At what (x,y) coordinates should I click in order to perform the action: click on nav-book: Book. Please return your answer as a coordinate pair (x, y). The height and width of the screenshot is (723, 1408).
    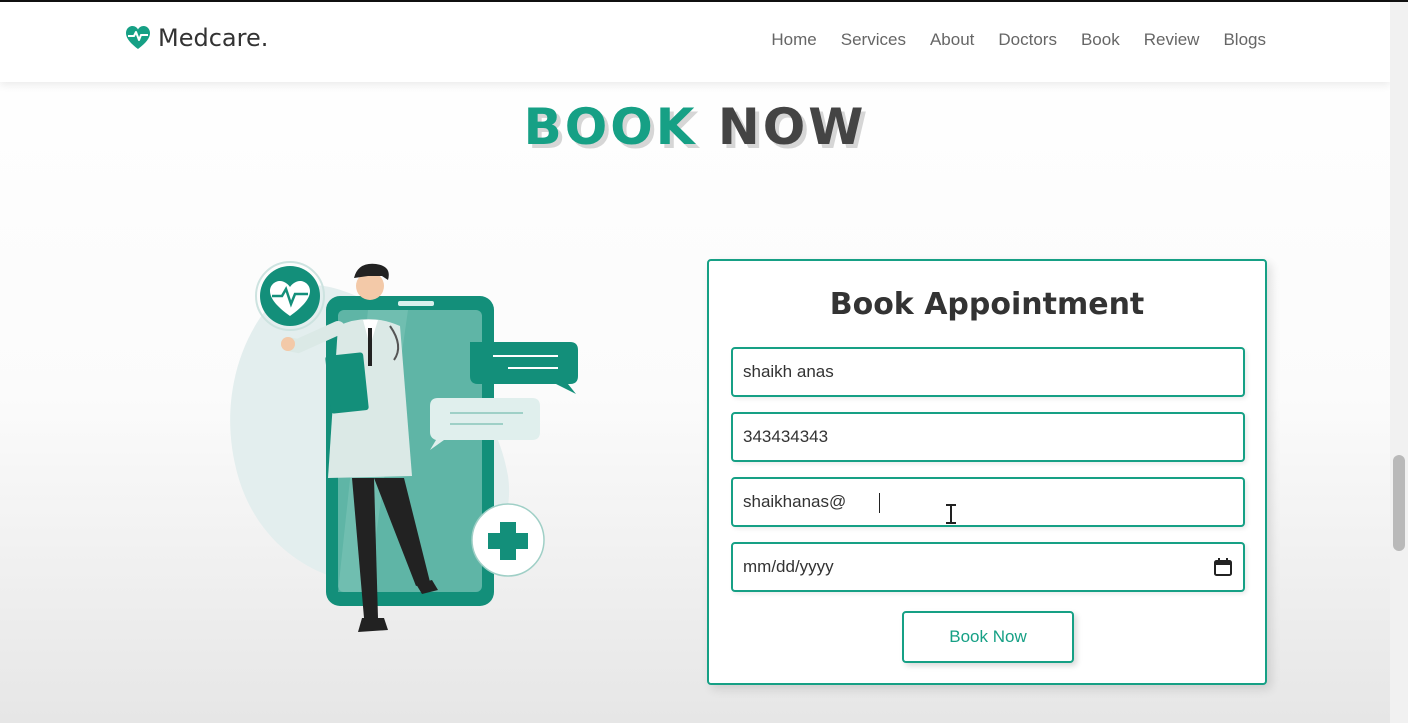
    Looking at the image, I should click on (1100, 40).